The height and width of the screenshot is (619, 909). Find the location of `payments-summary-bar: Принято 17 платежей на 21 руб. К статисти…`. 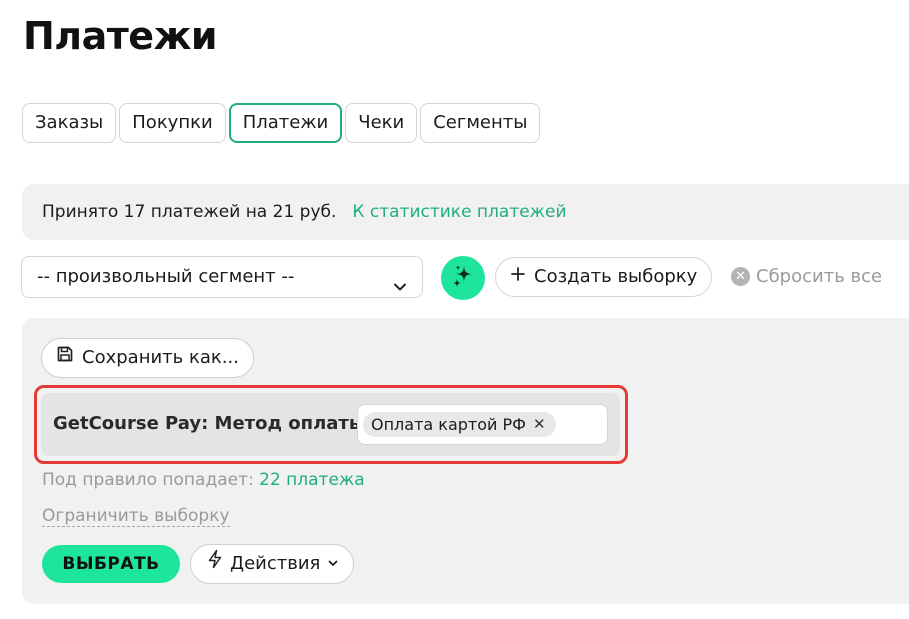

payments-summary-bar: Принято 17 платежей на 21 руб. К статисти… is located at coordinates (465, 212).